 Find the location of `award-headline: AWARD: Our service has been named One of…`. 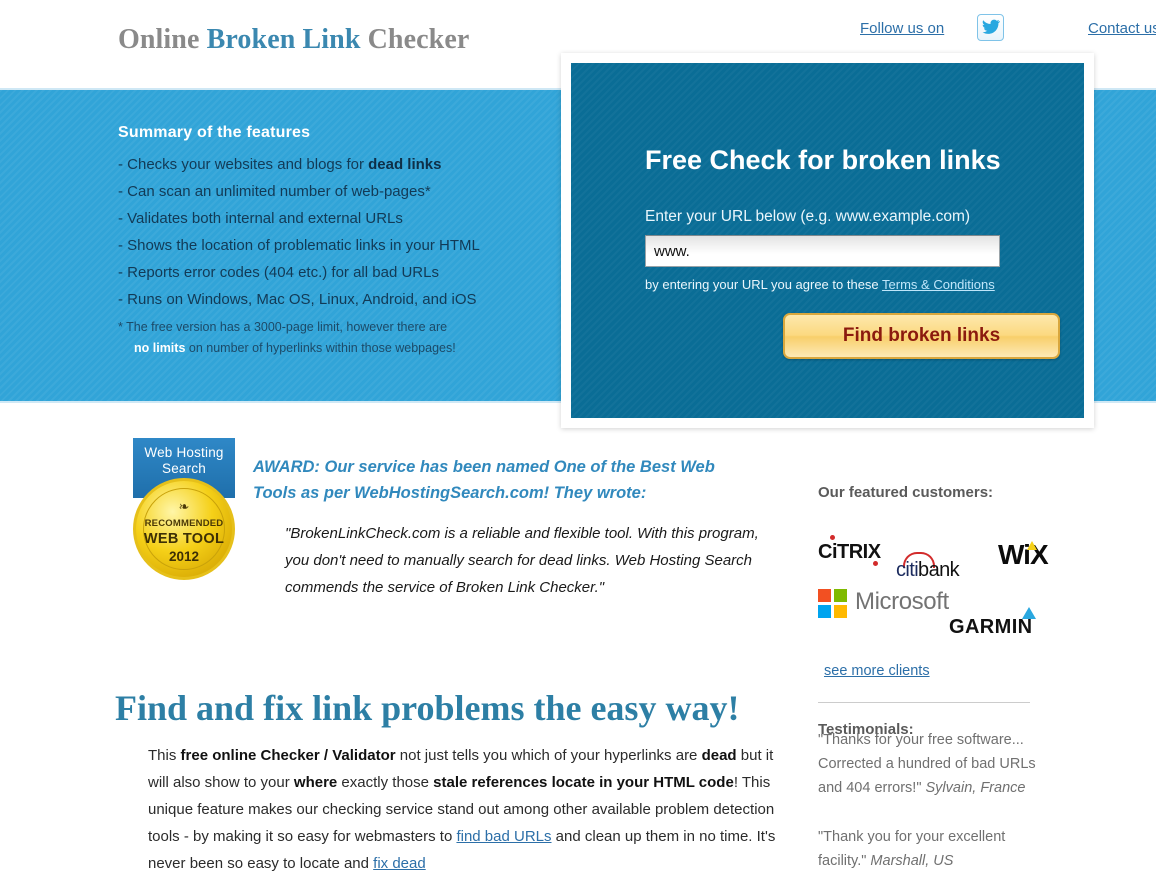

award-headline: AWARD: Our service has been named One of… is located at coordinates (484, 480).